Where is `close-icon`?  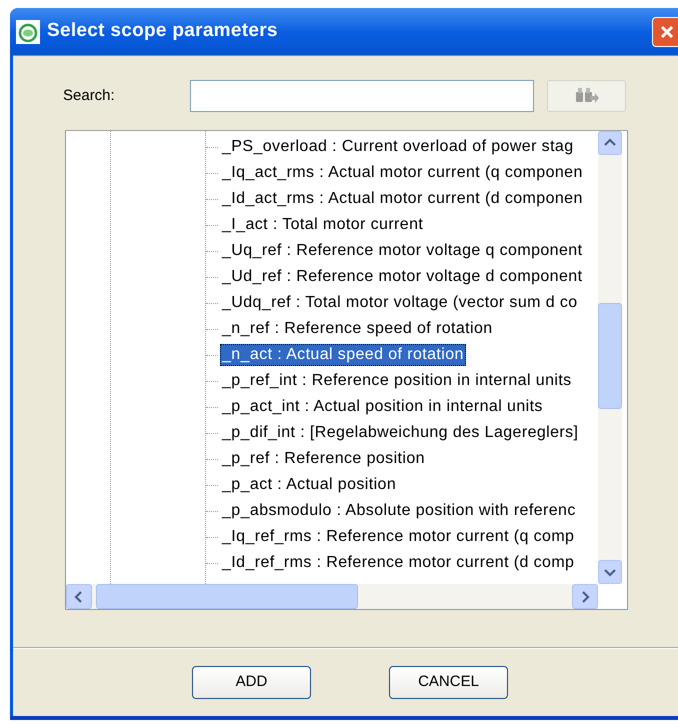
close-icon is located at coordinates (667, 32).